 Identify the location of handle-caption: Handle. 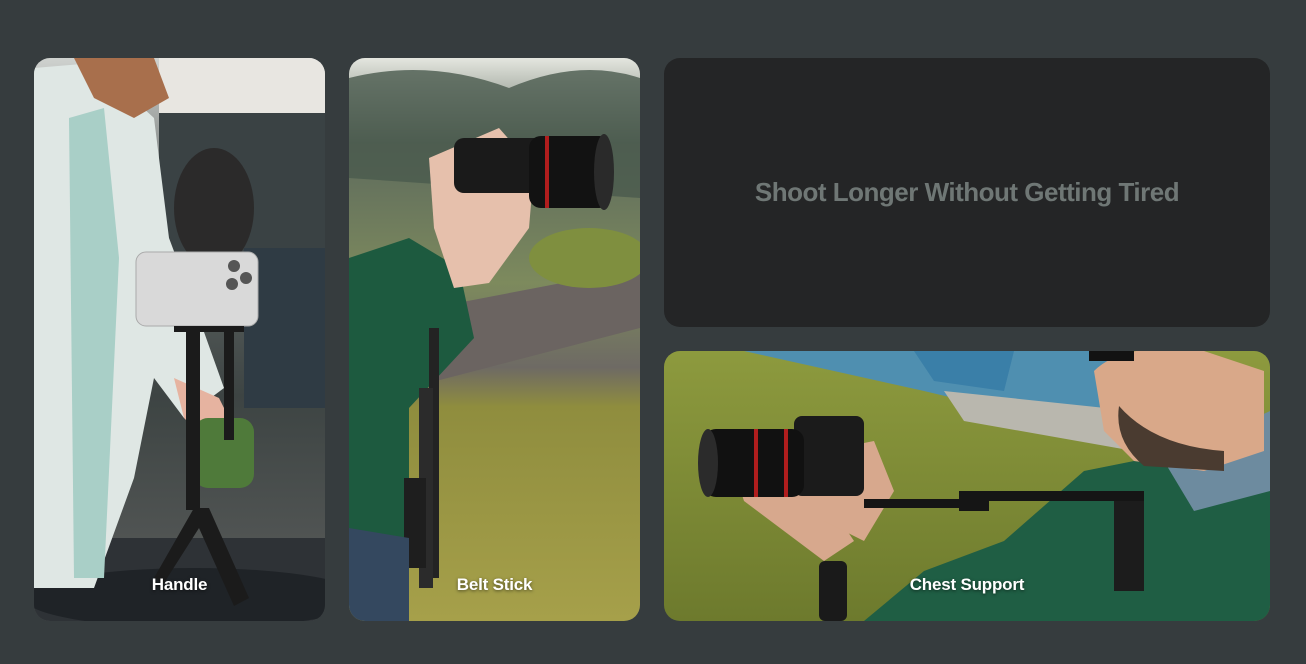
(179, 584).